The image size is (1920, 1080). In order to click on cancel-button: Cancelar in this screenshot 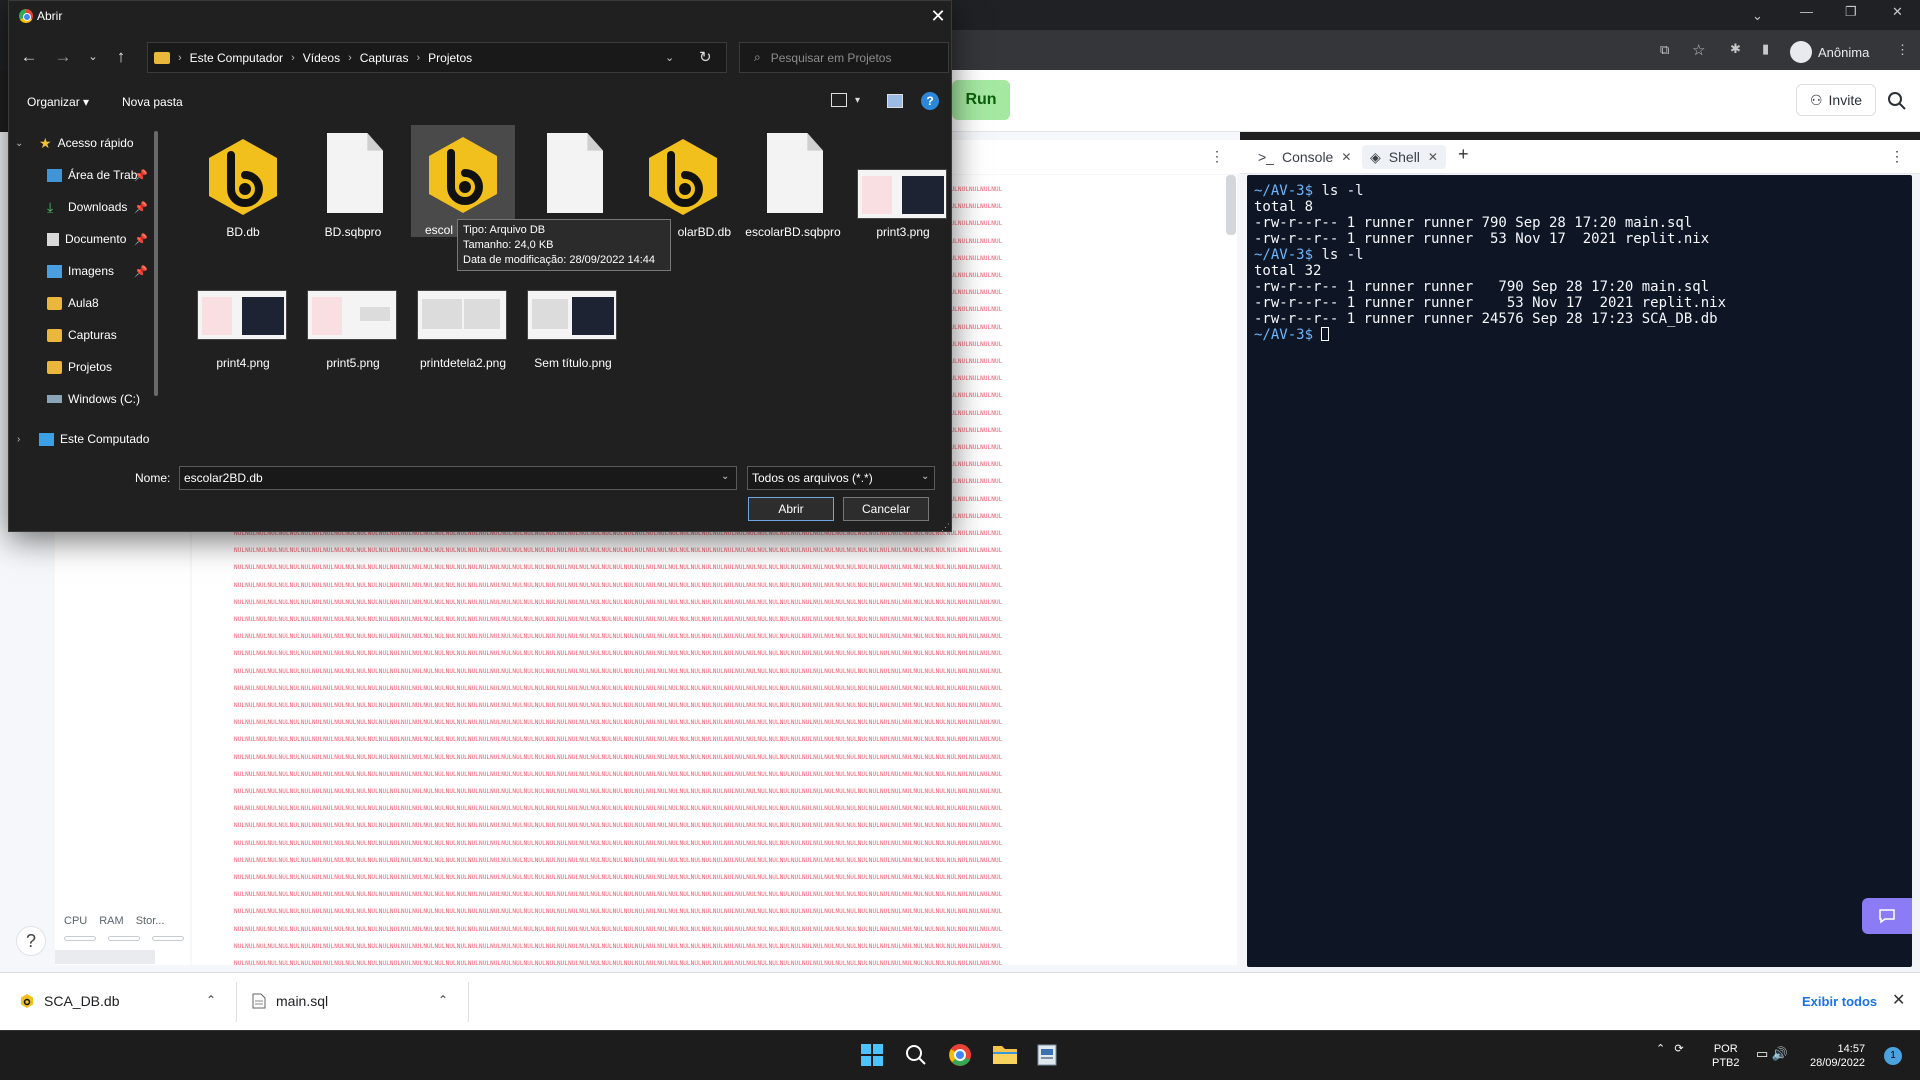, I will do `click(886, 509)`.